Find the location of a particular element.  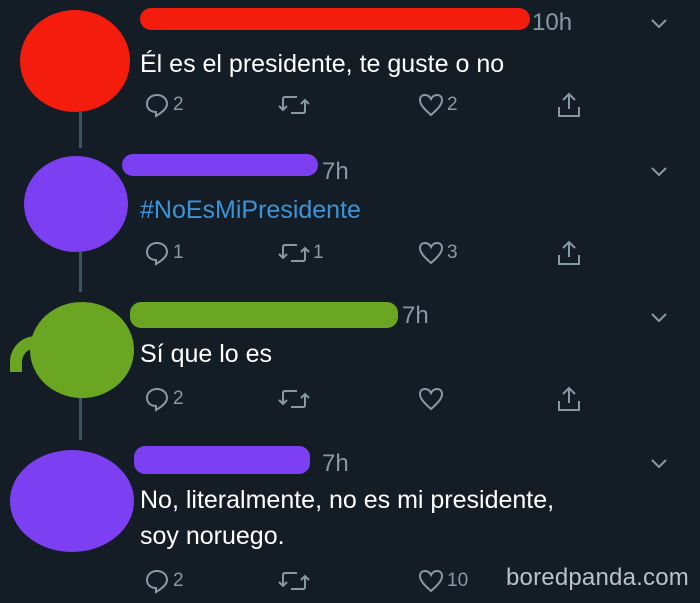

like-button is located at coordinates (432, 399).